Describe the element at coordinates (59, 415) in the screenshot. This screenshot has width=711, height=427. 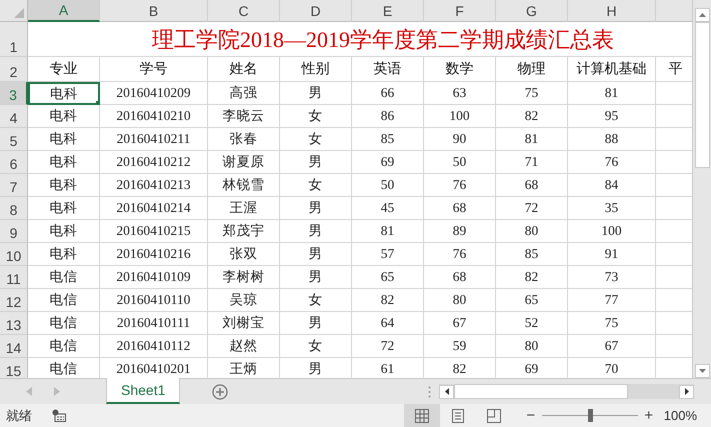
I see `macro-record-icon` at that location.